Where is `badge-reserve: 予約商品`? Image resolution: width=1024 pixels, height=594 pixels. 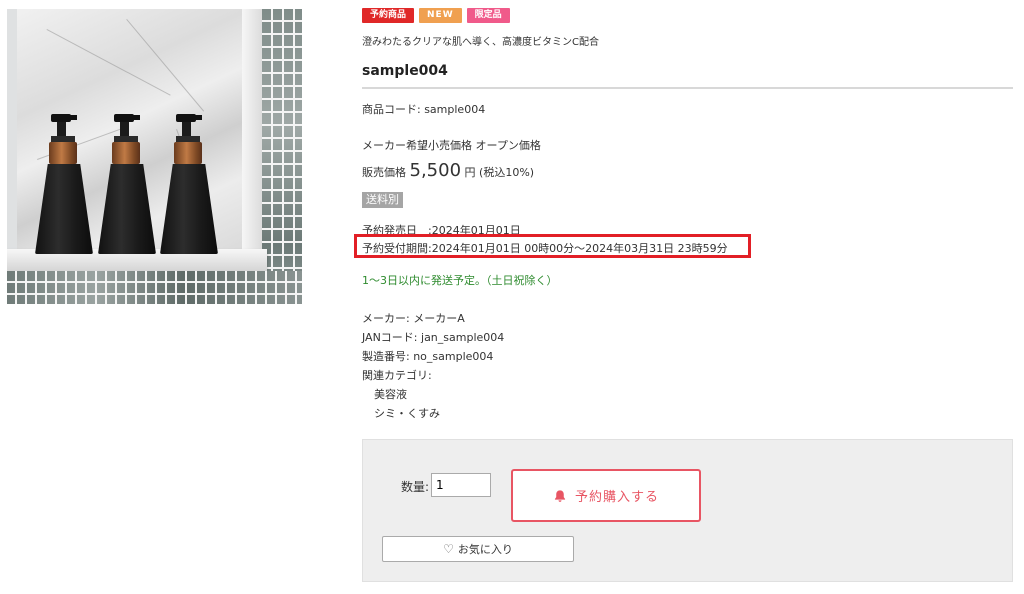
badge-reserve: 予約商品 is located at coordinates (388, 15).